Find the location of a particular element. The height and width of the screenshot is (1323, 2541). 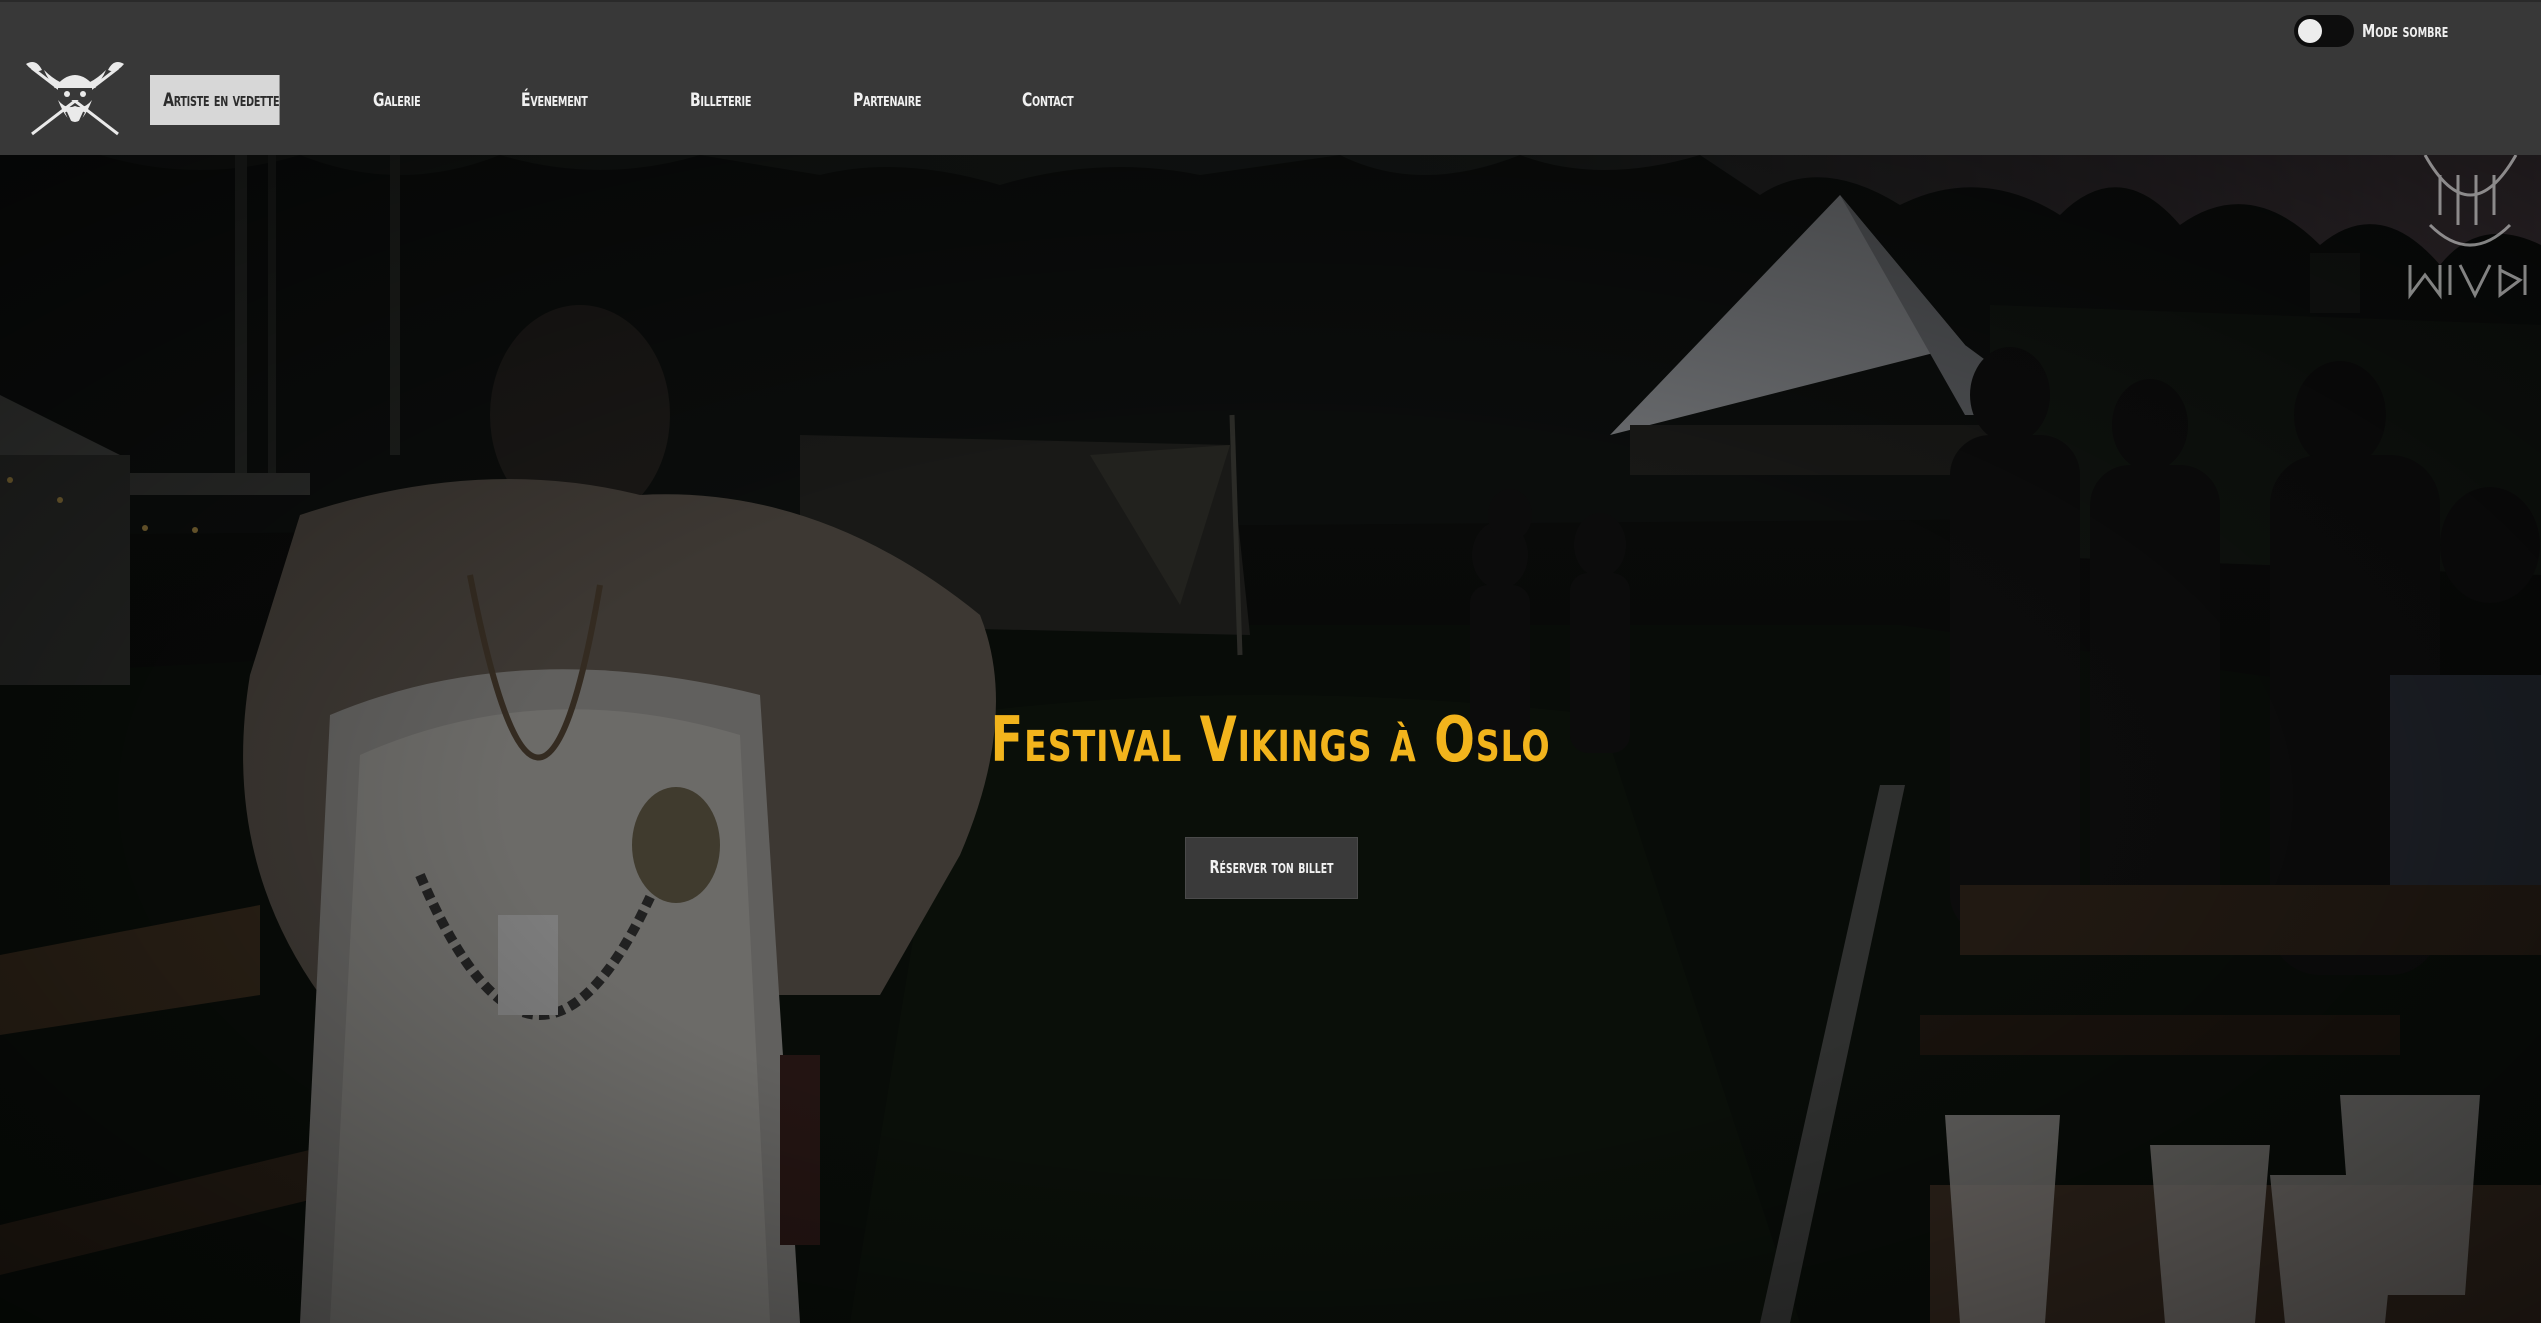

viking-logo-icon is located at coordinates (75, 100).